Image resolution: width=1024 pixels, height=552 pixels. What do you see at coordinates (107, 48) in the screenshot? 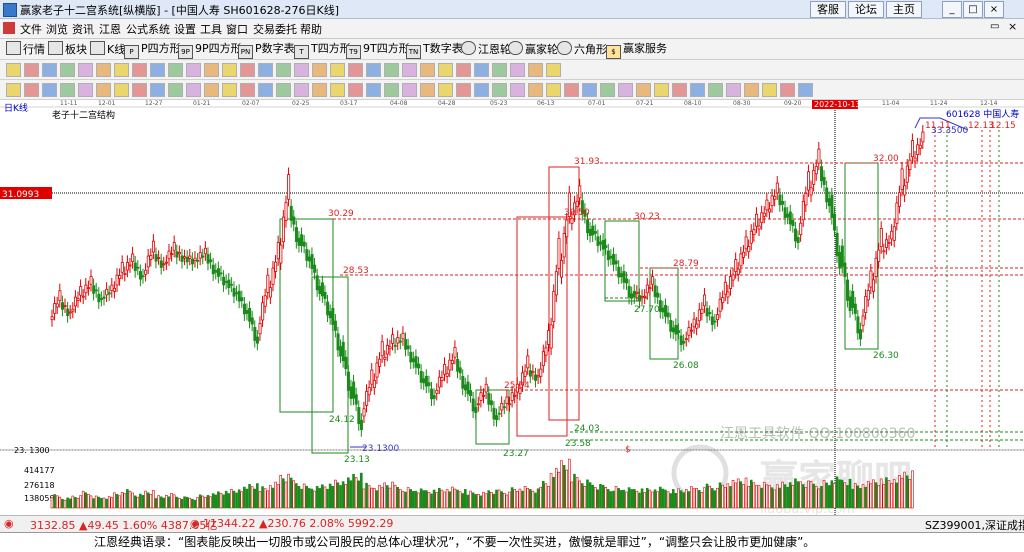
I see `toolbar-kline: K线` at bounding box center [107, 48].